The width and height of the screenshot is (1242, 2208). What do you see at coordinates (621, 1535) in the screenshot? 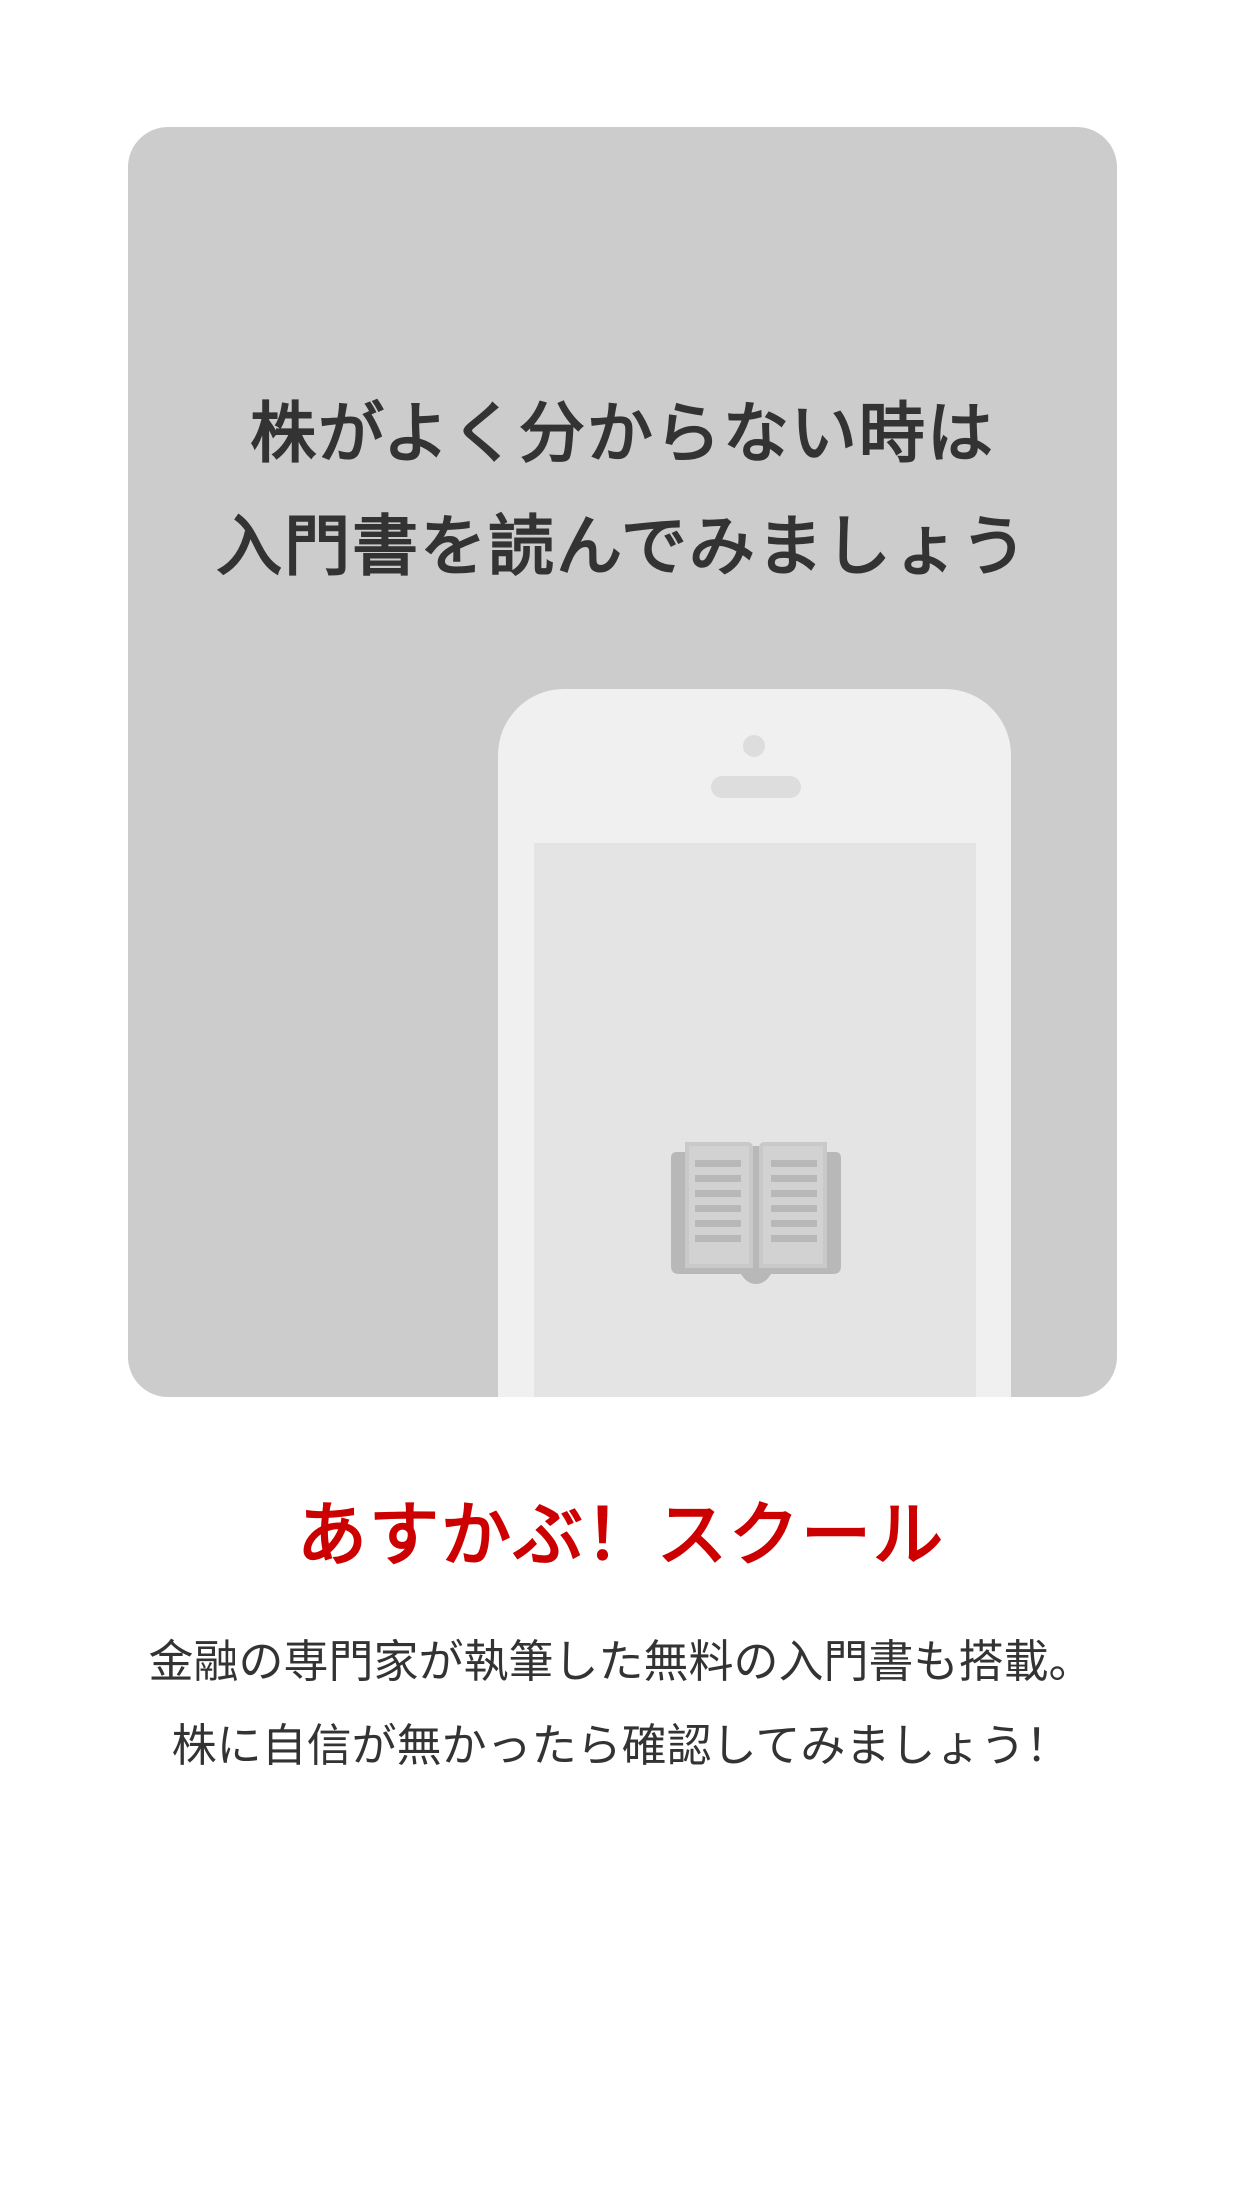
I see `feature-title: あすかぶ！スクール` at bounding box center [621, 1535].